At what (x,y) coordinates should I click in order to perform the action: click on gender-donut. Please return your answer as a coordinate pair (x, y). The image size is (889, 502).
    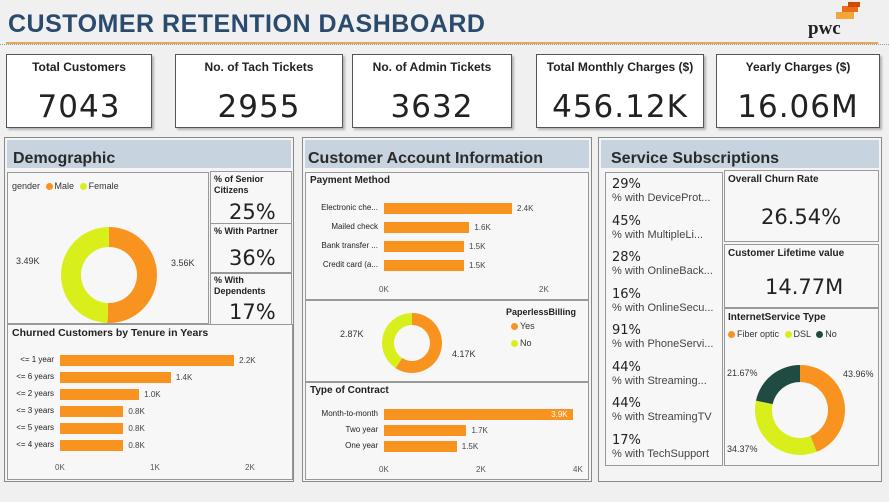
    Looking at the image, I should click on (109, 249).